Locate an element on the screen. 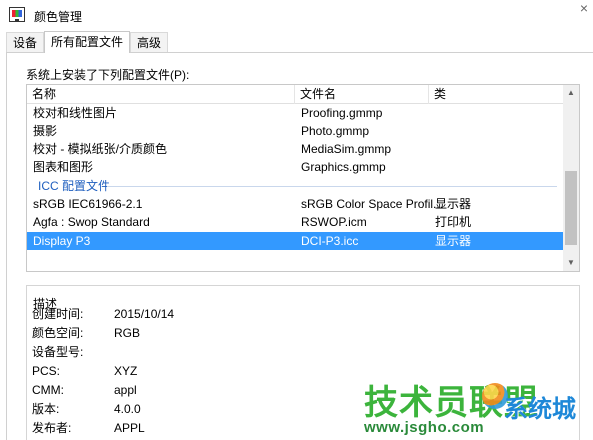 This screenshot has height=440, width=593. title-bar: 颜色管理 × is located at coordinates (296, 15).